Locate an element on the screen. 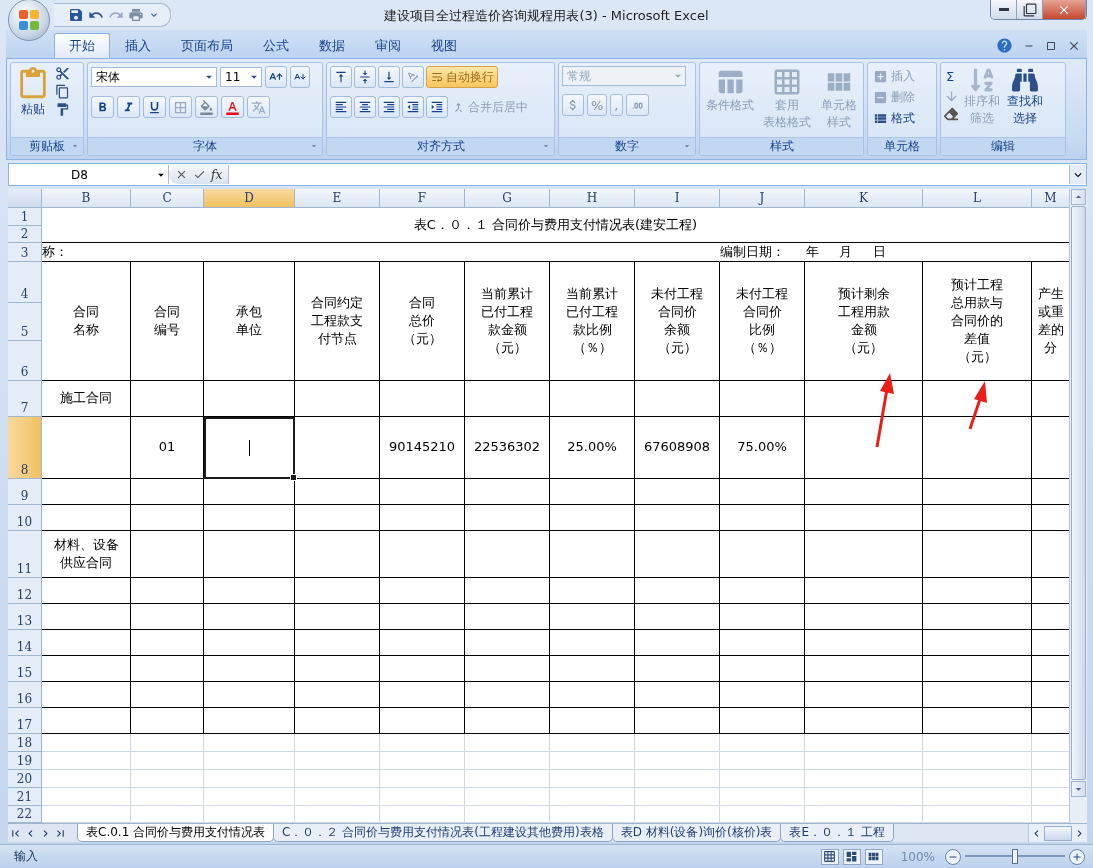 The image size is (1093, 868). increase-indent-button is located at coordinates (437, 107).